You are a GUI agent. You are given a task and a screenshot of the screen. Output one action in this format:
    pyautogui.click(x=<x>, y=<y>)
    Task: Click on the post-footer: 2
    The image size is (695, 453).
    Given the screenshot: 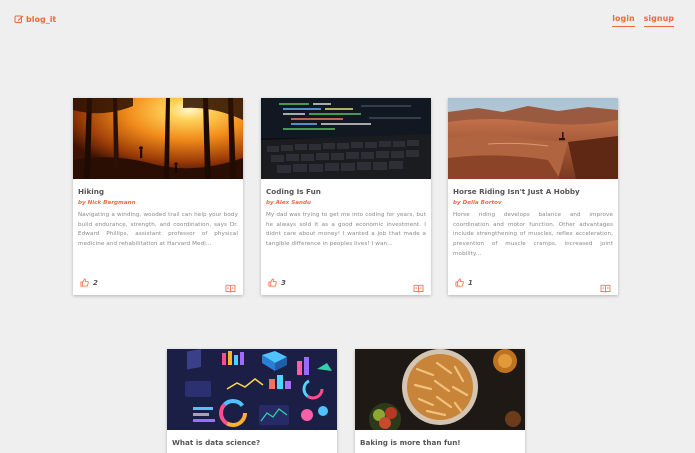 What is the action you would take?
    pyautogui.click(x=158, y=284)
    